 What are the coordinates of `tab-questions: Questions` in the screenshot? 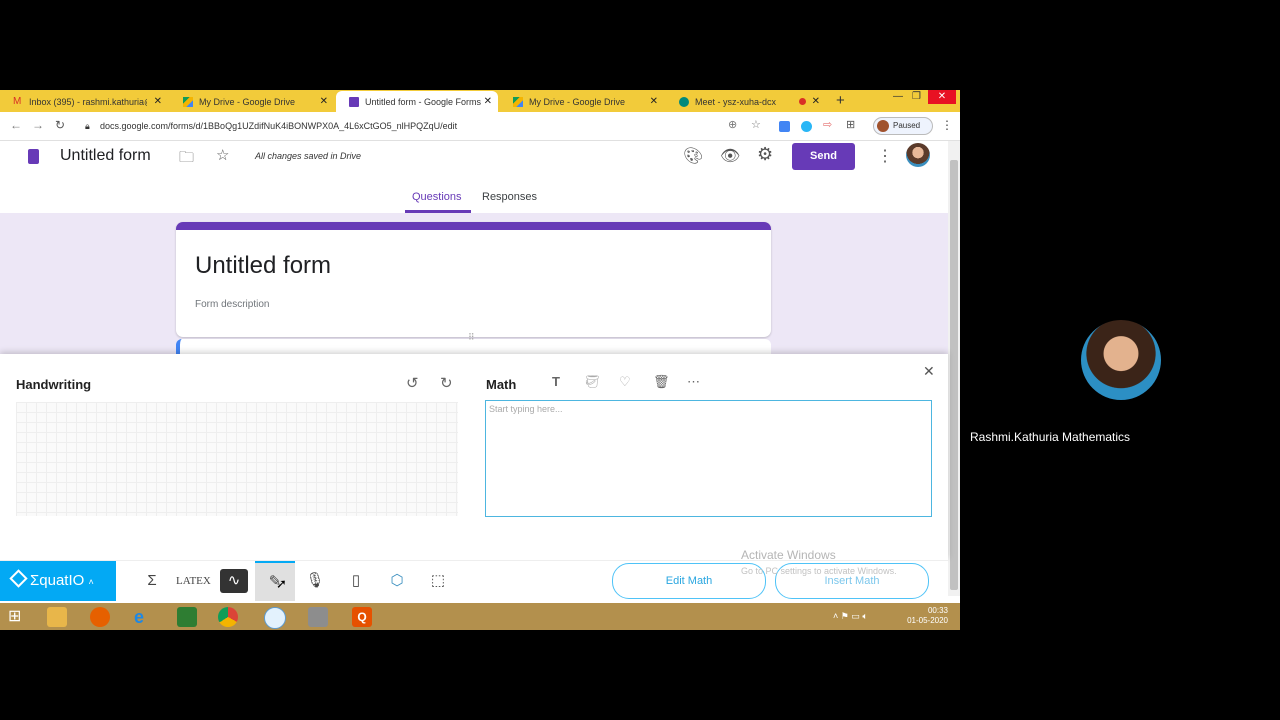 It's located at (437, 197).